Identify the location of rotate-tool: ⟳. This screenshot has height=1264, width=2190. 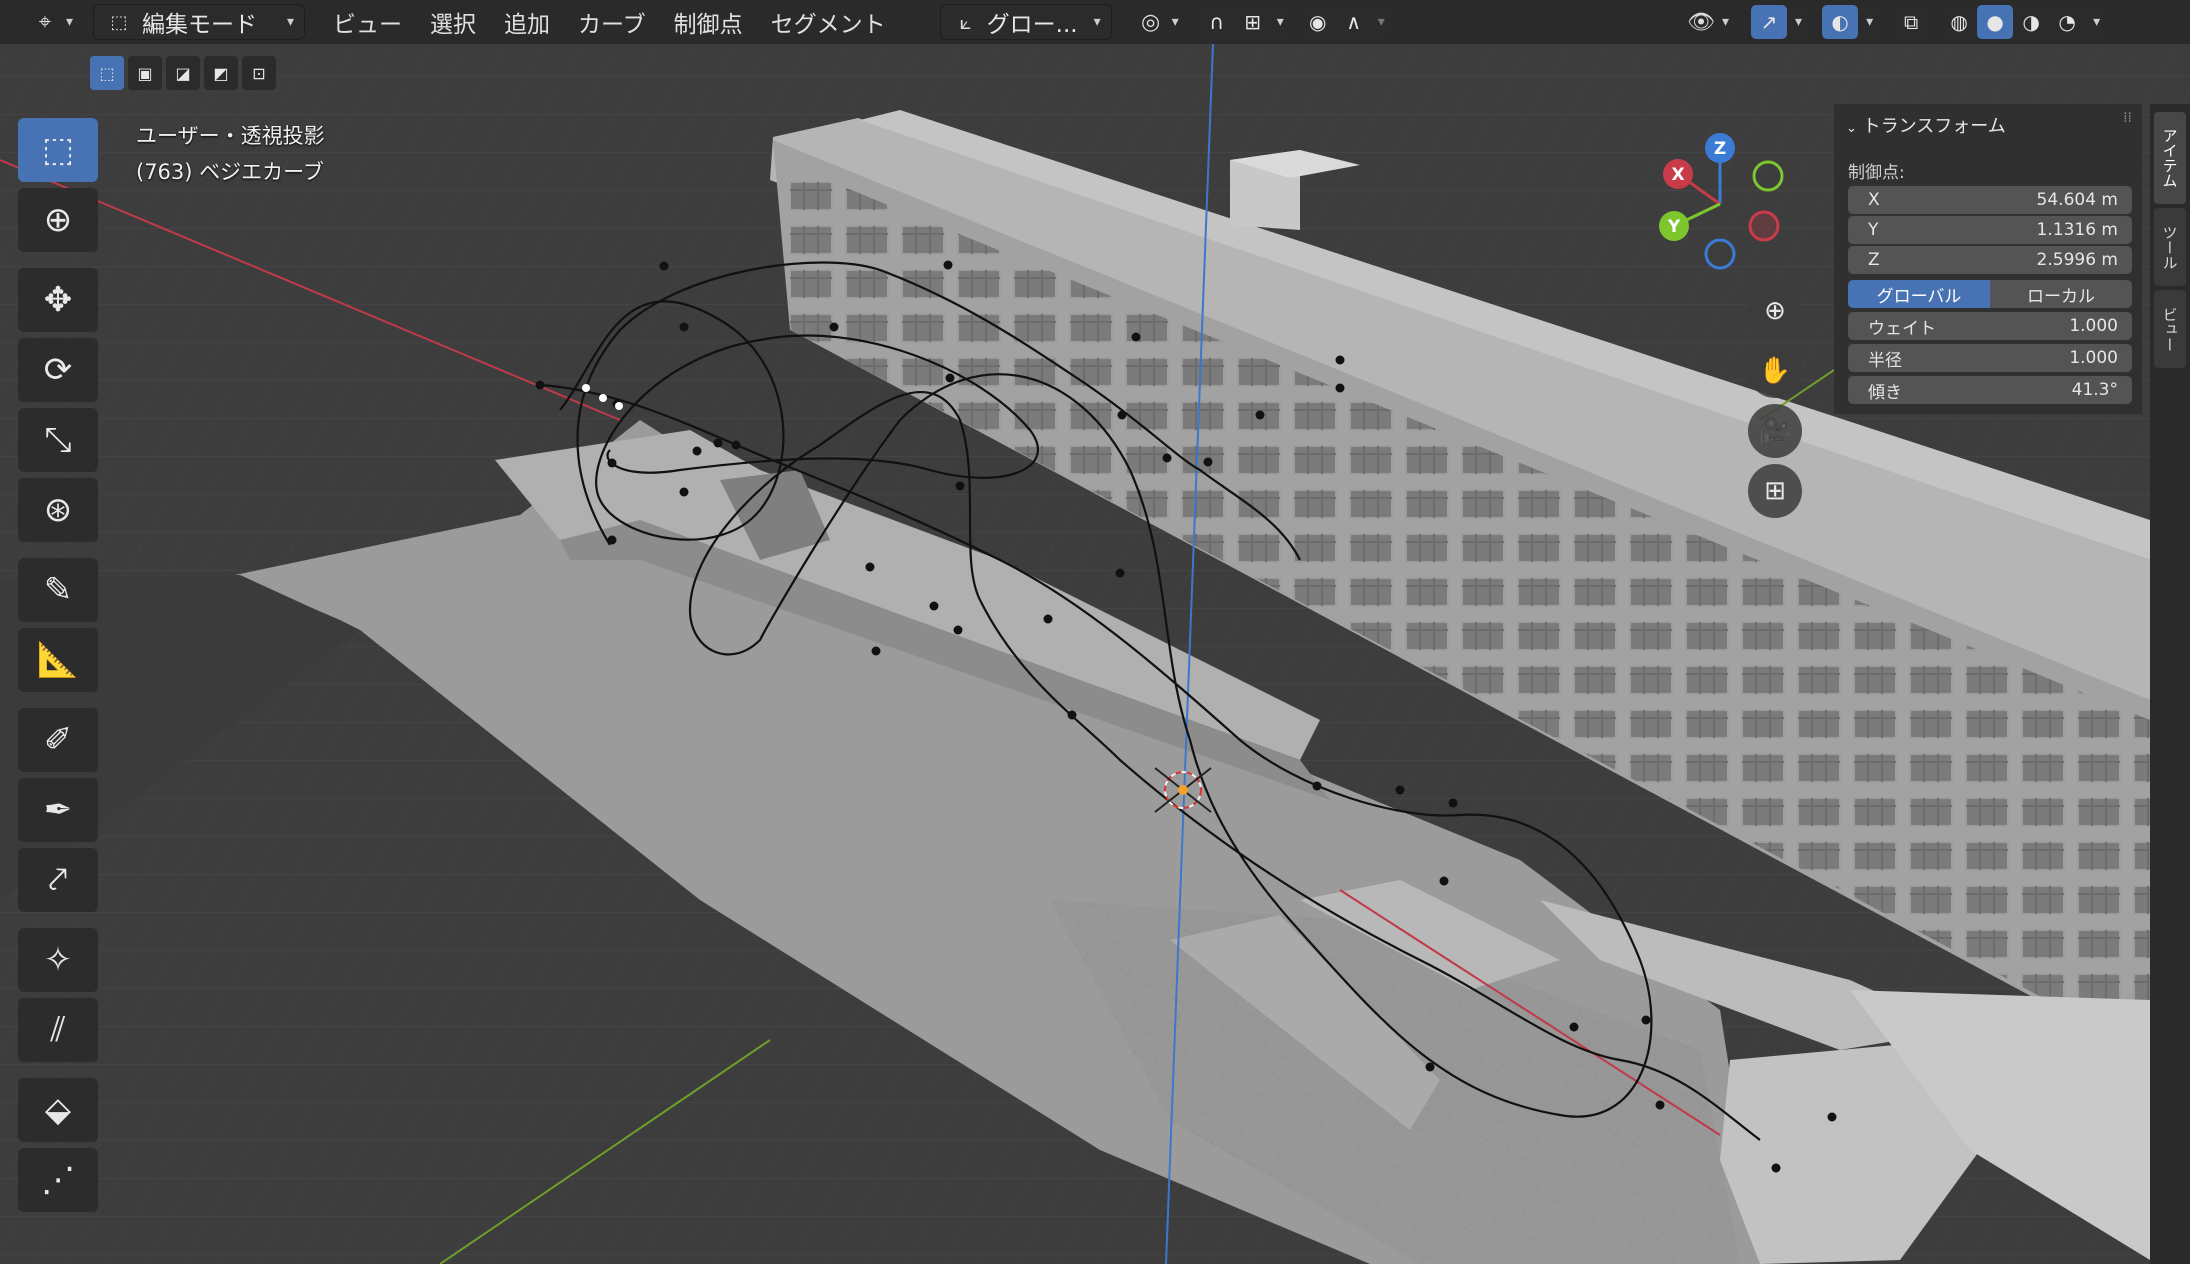
(58, 370).